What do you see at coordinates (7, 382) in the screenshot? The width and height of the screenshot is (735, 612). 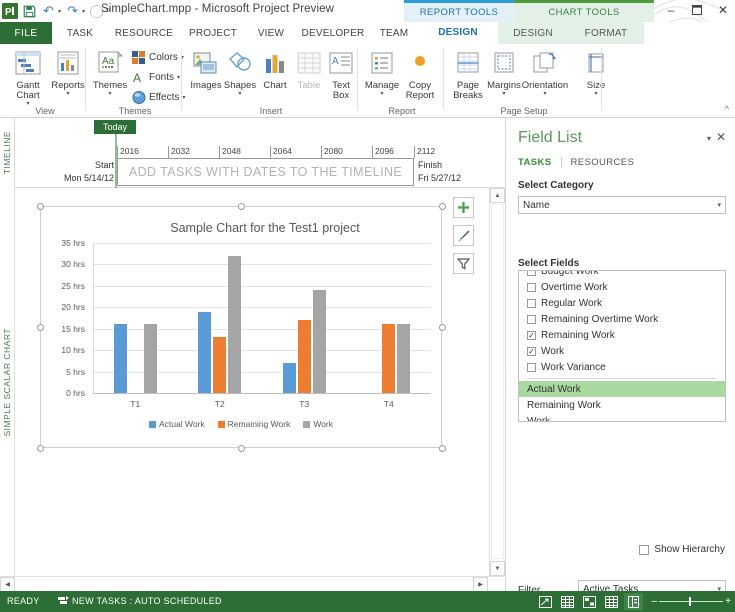 I see `view-vertical-label: SIMPLE SCALAR CHART` at bounding box center [7, 382].